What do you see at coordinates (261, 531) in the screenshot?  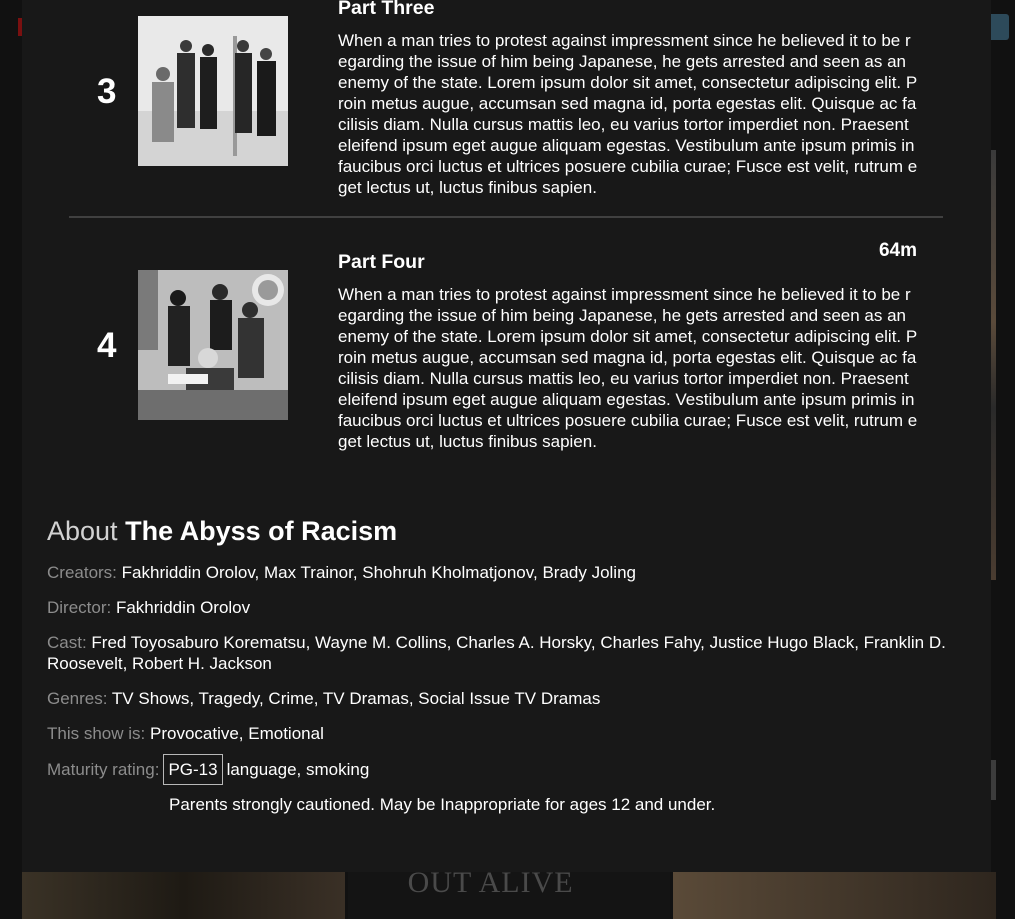 I see `about-show-title: The Abyss of Racism` at bounding box center [261, 531].